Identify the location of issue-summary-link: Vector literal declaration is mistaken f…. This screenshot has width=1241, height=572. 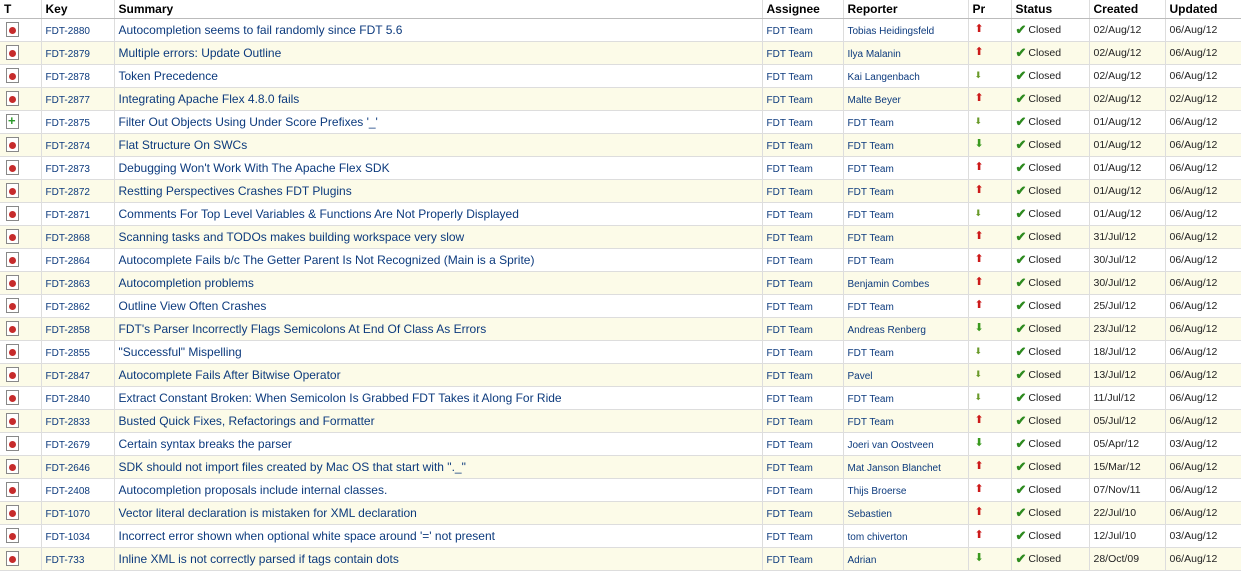
(268, 513).